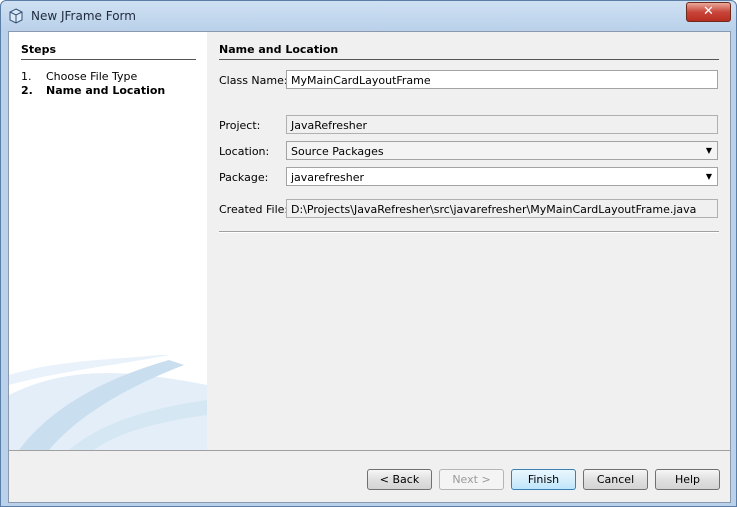  What do you see at coordinates (615, 479) in the screenshot?
I see `cancel-button: Cancel` at bounding box center [615, 479].